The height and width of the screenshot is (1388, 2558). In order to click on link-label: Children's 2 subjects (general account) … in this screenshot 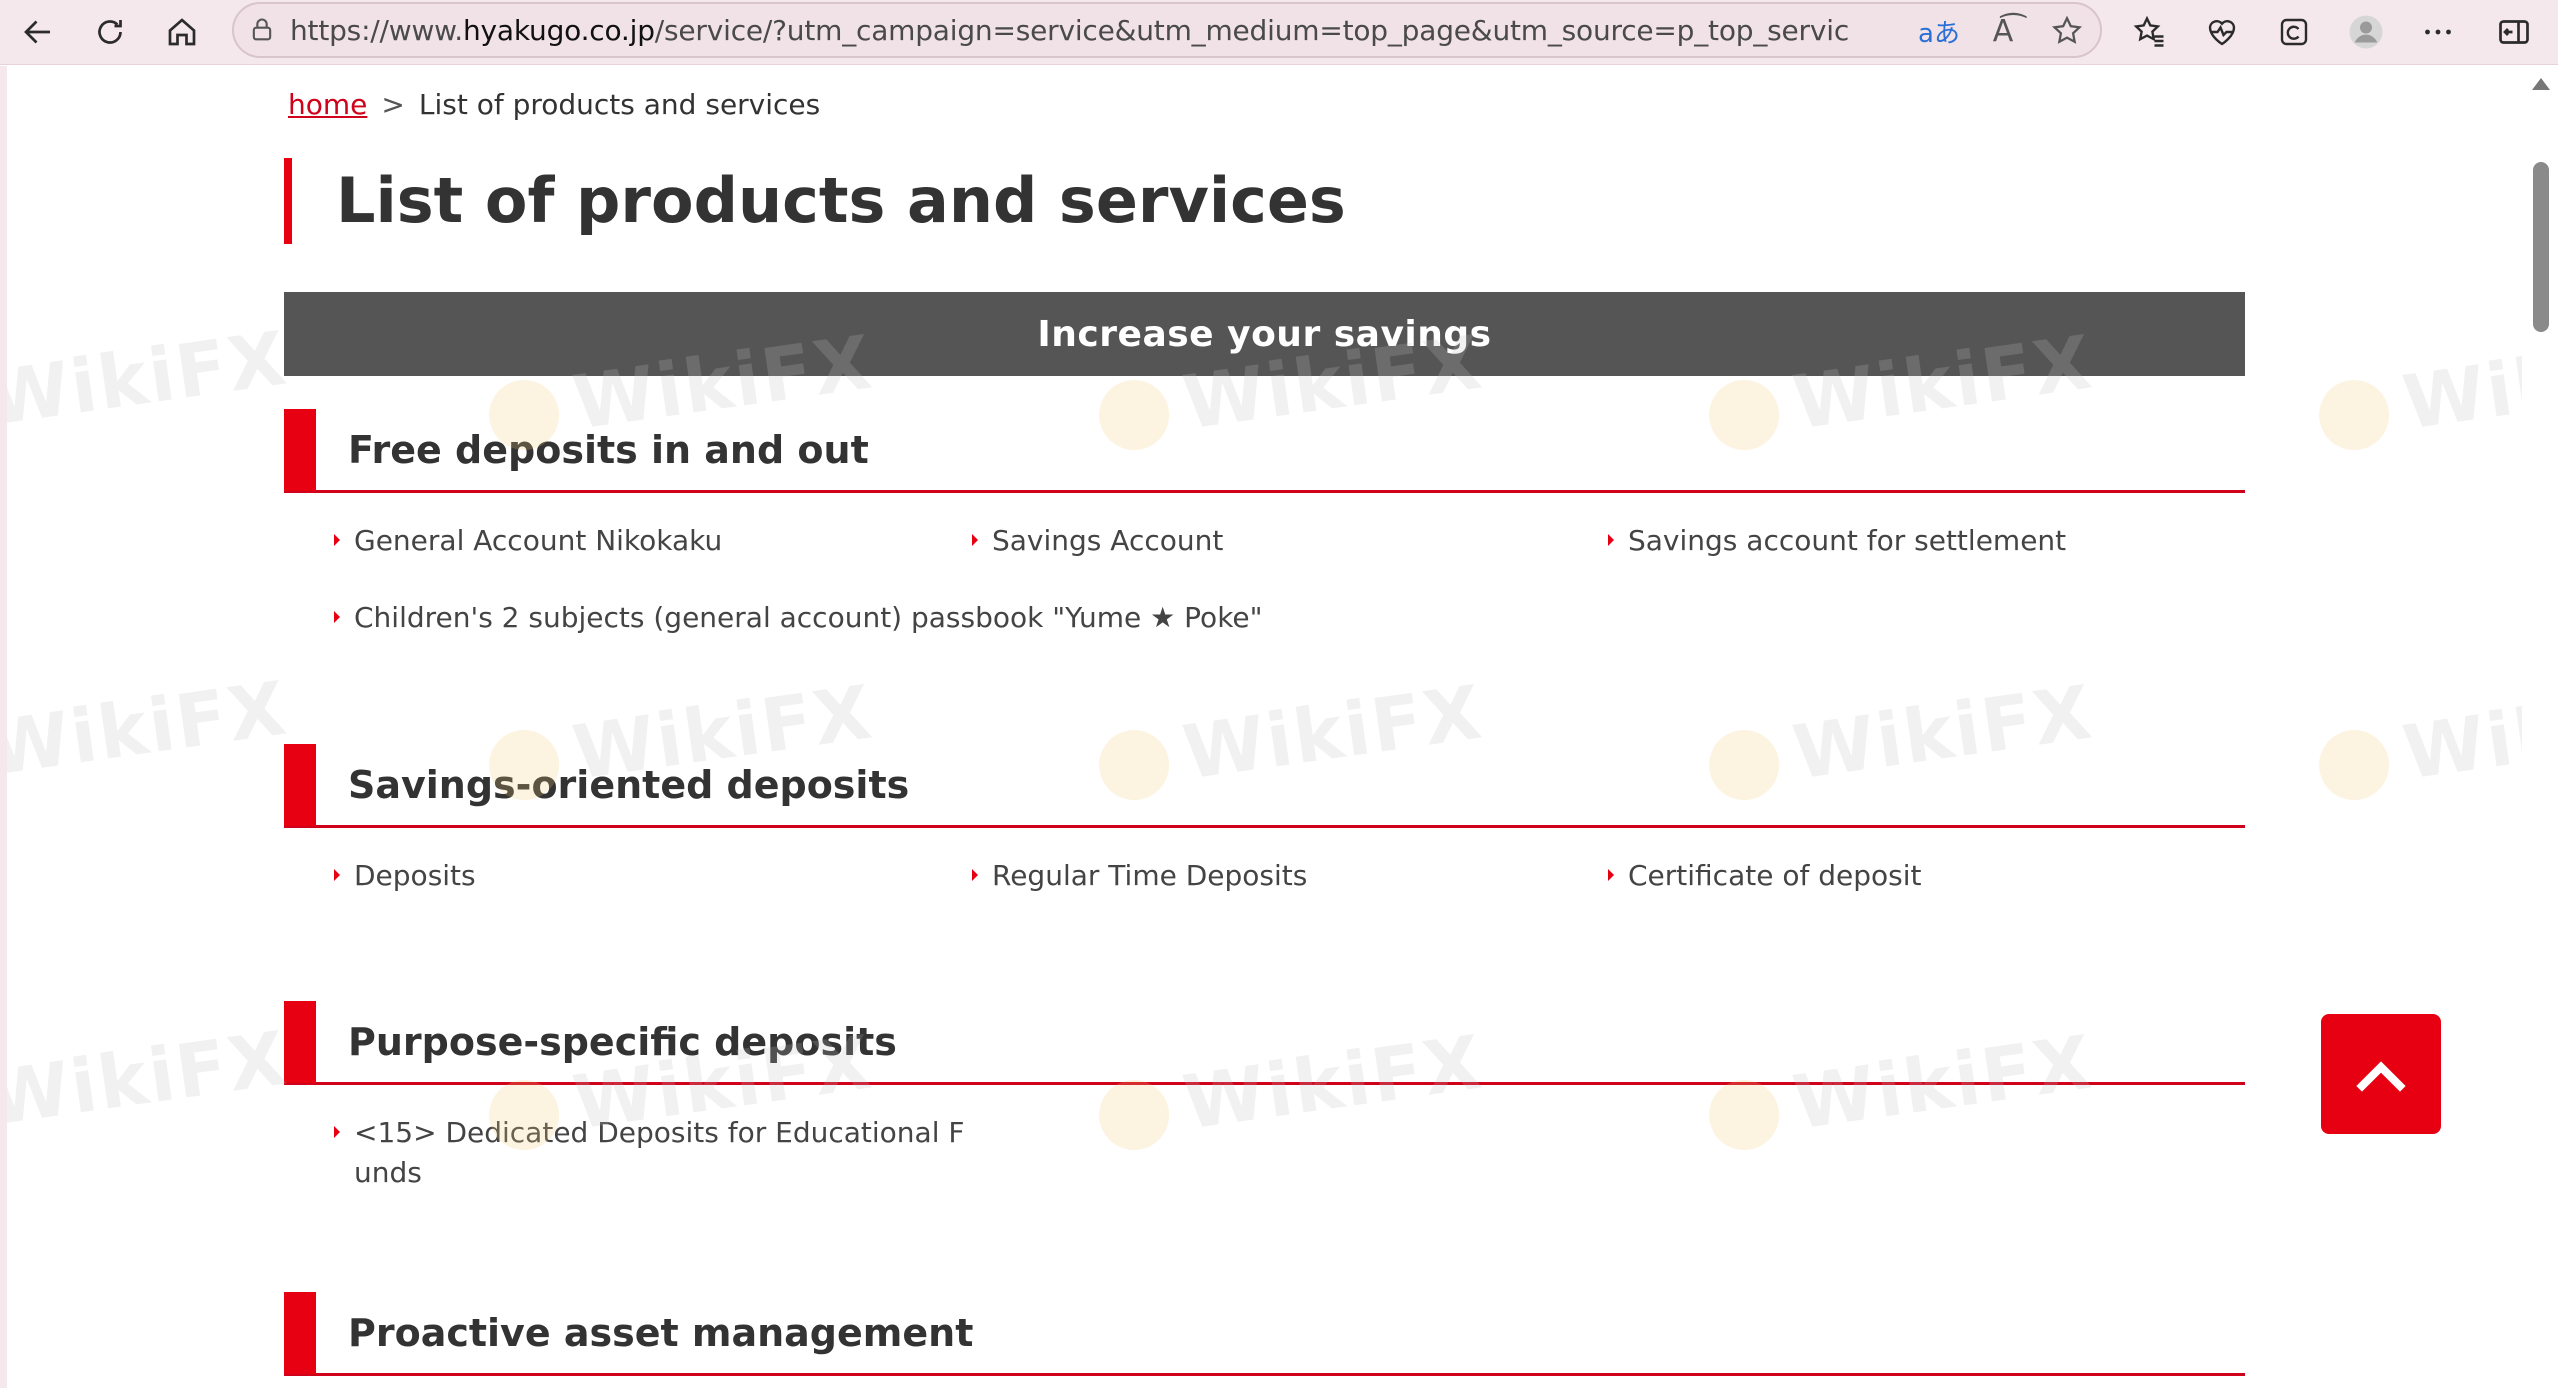, I will do `click(808, 617)`.